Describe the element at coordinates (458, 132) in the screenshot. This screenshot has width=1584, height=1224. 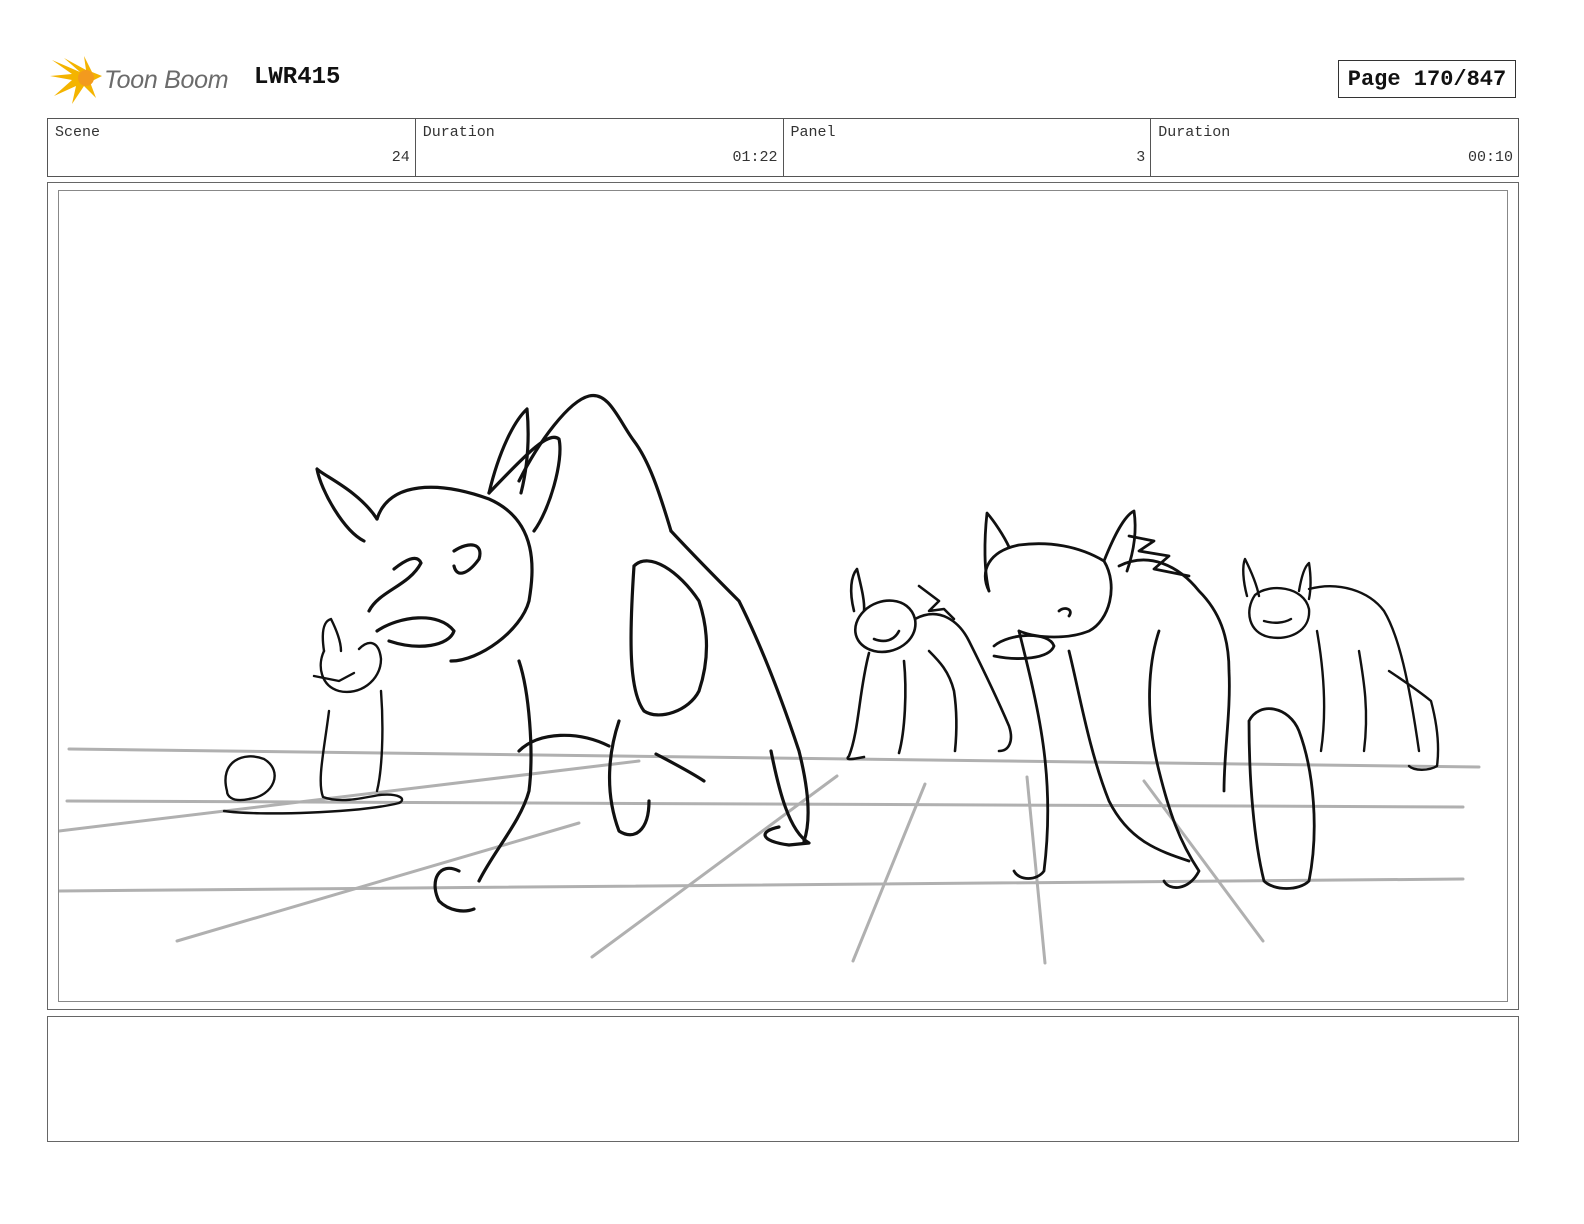
I see `scene-duration-label: Duration` at that location.